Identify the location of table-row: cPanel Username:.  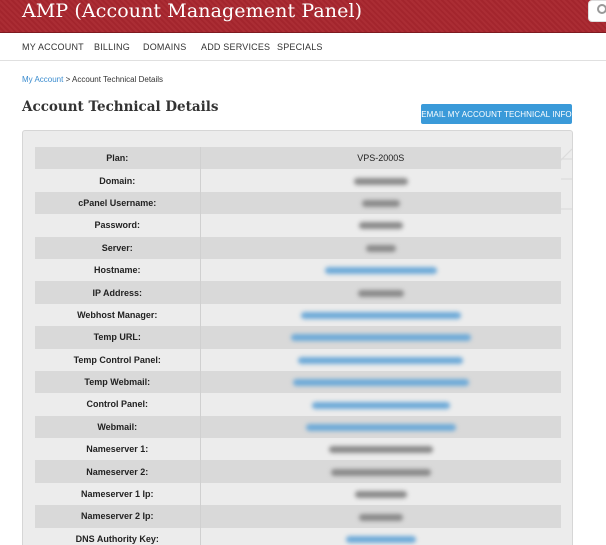
(298, 203).